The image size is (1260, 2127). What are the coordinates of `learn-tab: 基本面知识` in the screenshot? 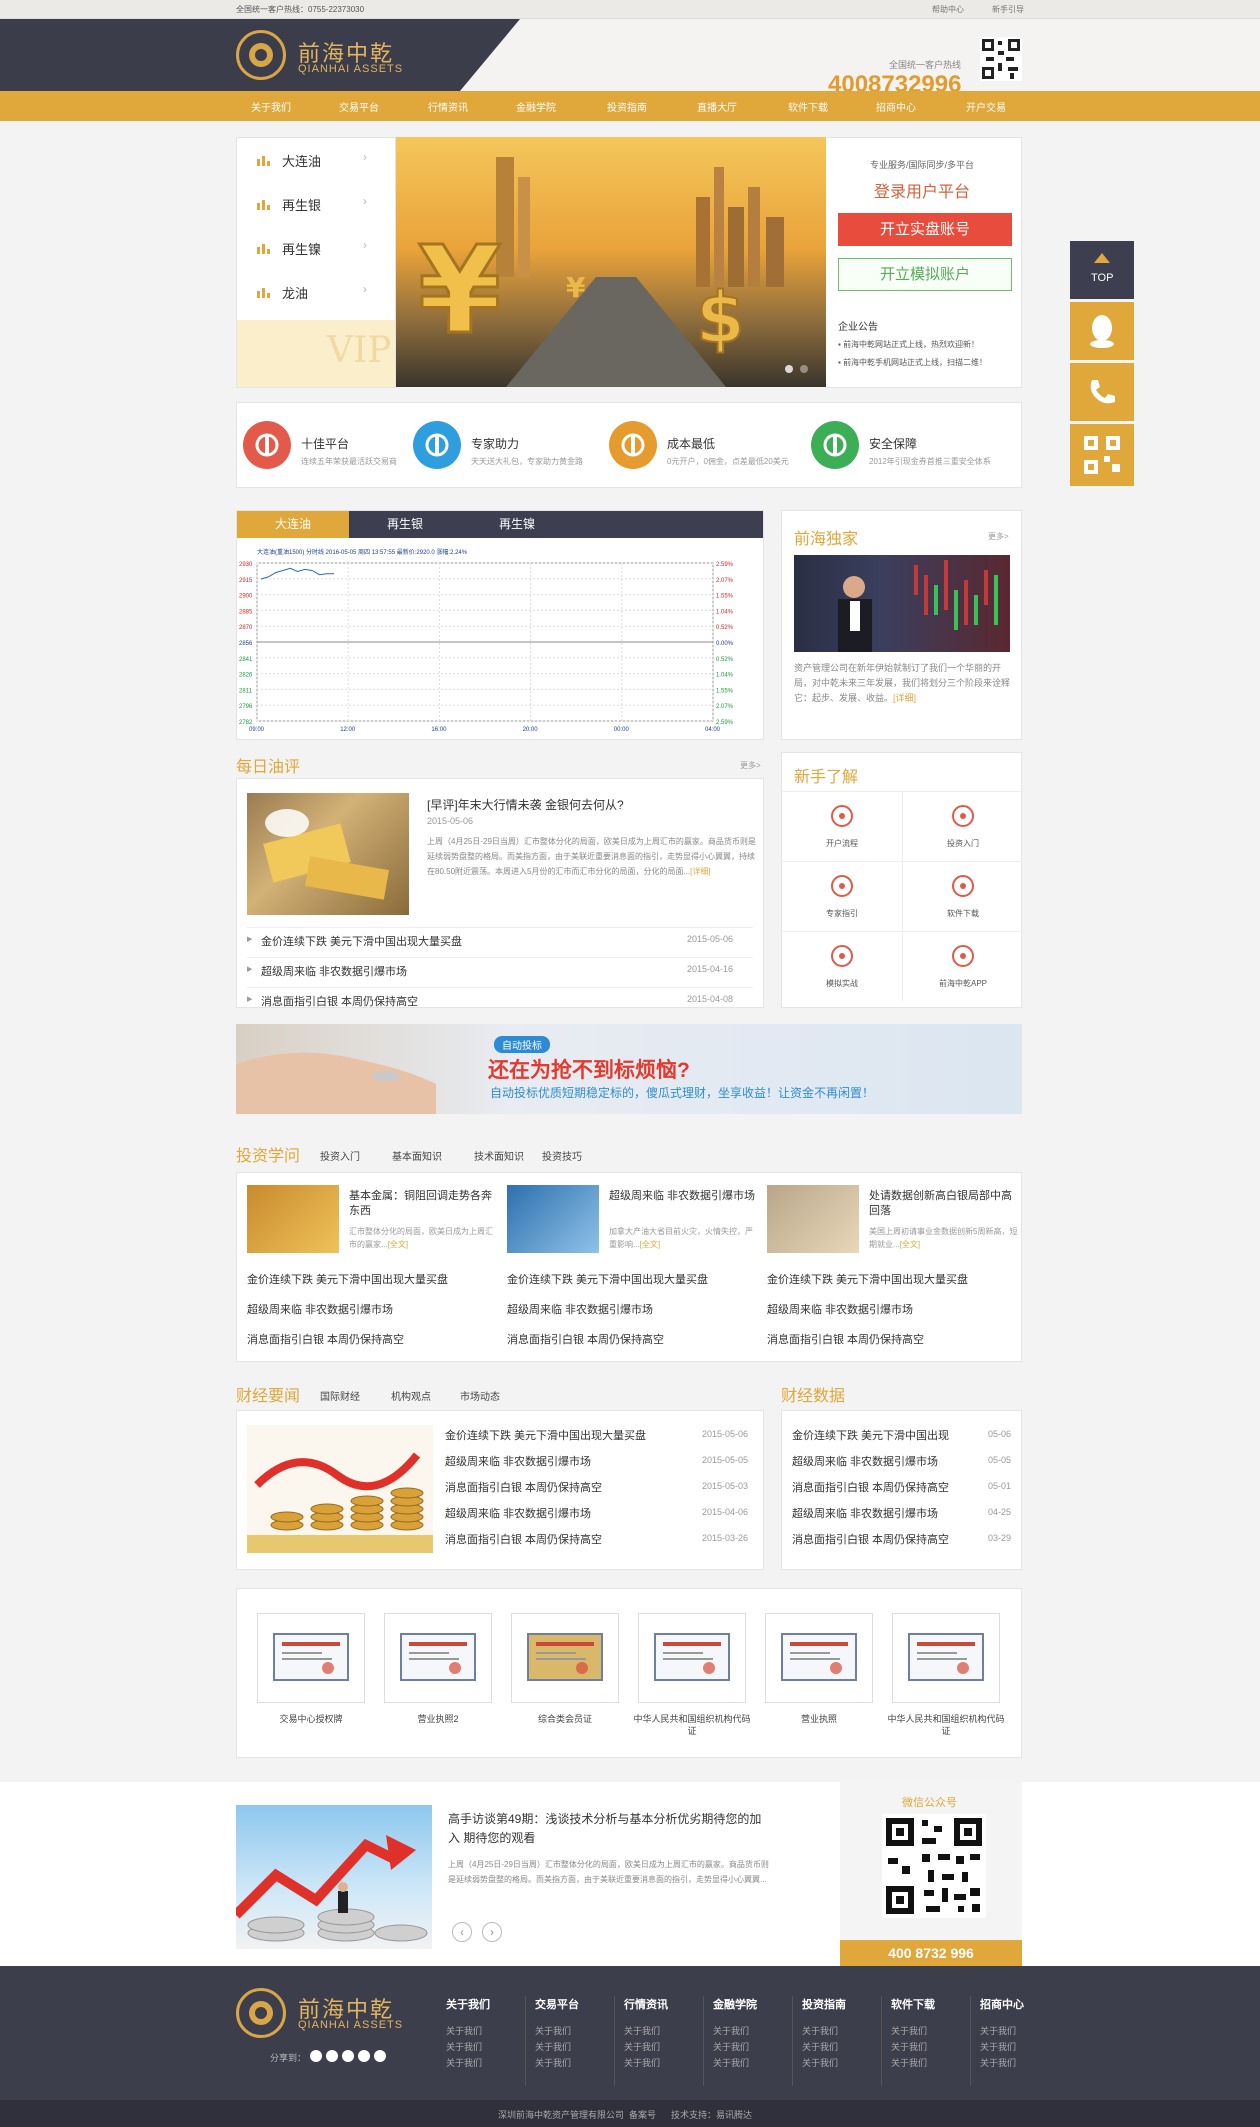 It's located at (417, 1155).